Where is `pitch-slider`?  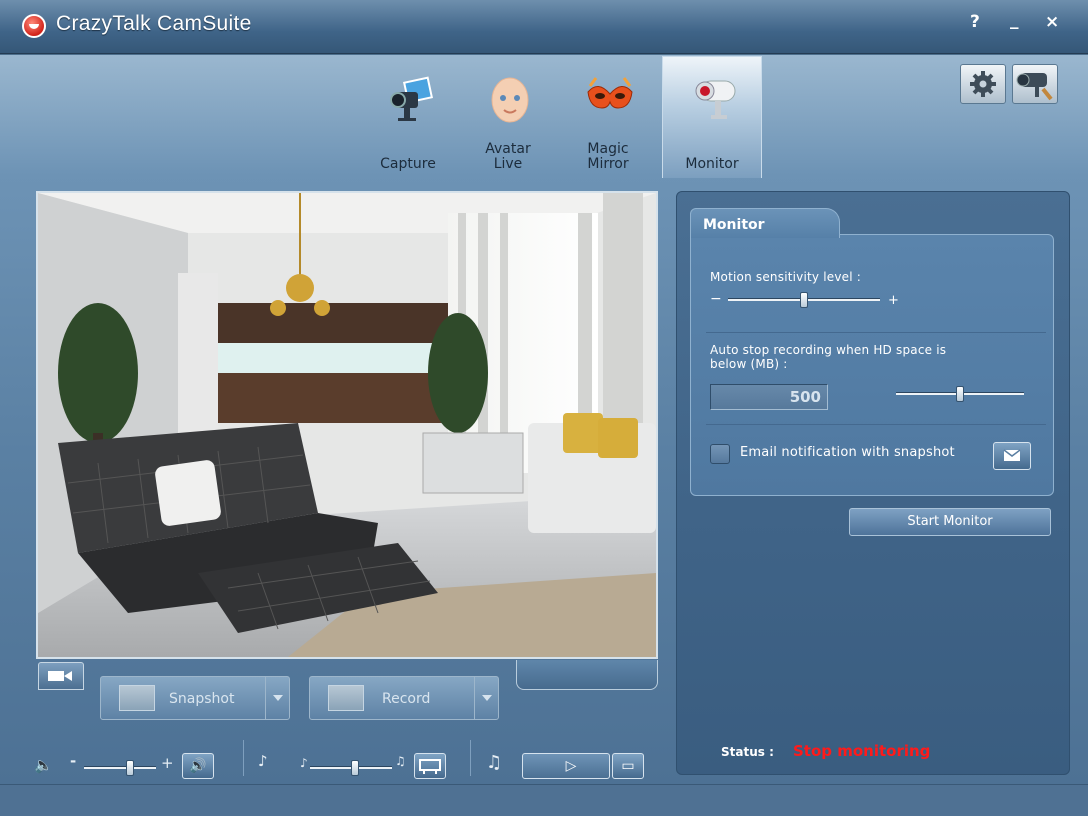
pitch-slider is located at coordinates (351, 768).